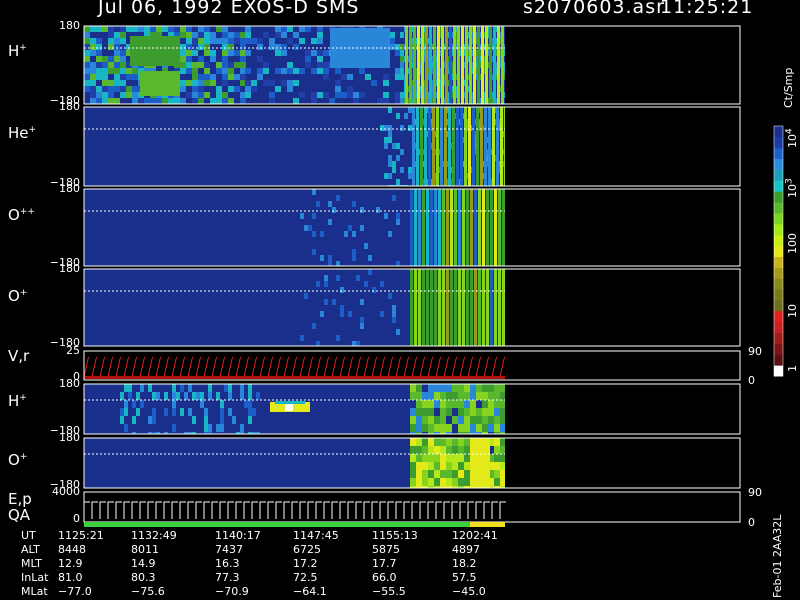  I want to click on panel-label: O++, so click(21, 215).